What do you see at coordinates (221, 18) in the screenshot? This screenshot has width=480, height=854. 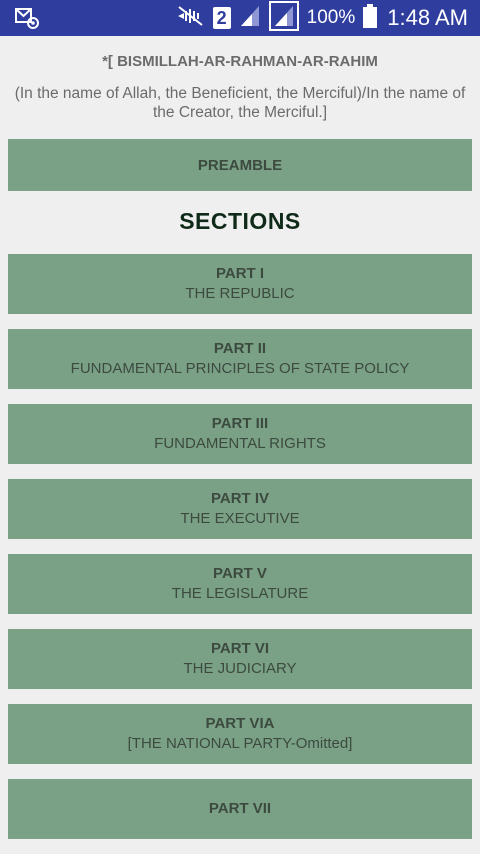 I see `sim-slot-badge: 2` at bounding box center [221, 18].